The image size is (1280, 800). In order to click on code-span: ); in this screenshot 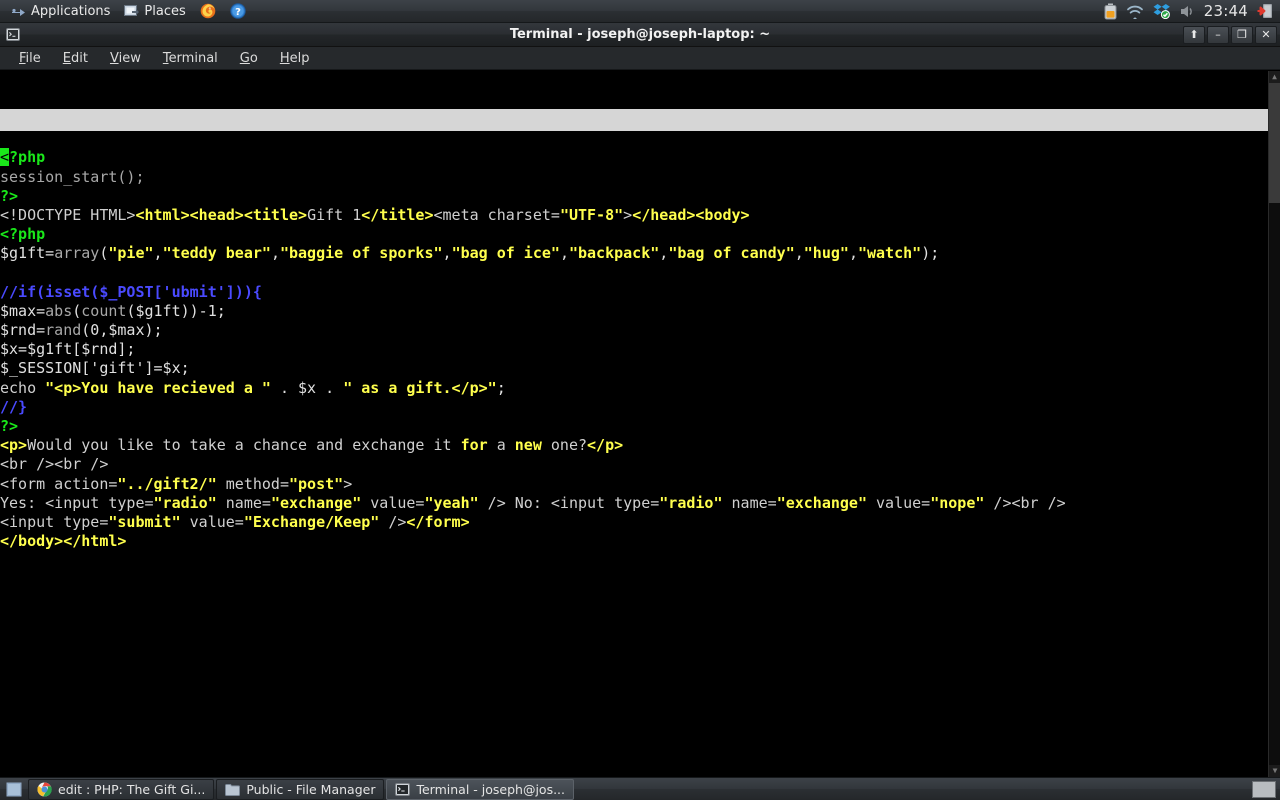, I will do `click(930, 253)`.